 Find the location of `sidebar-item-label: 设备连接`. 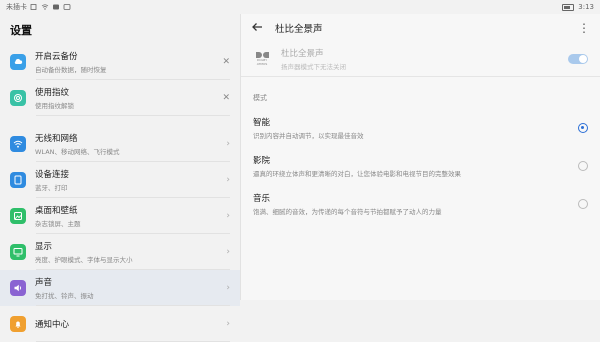

sidebar-item-label: 设备连接 is located at coordinates (52, 175).